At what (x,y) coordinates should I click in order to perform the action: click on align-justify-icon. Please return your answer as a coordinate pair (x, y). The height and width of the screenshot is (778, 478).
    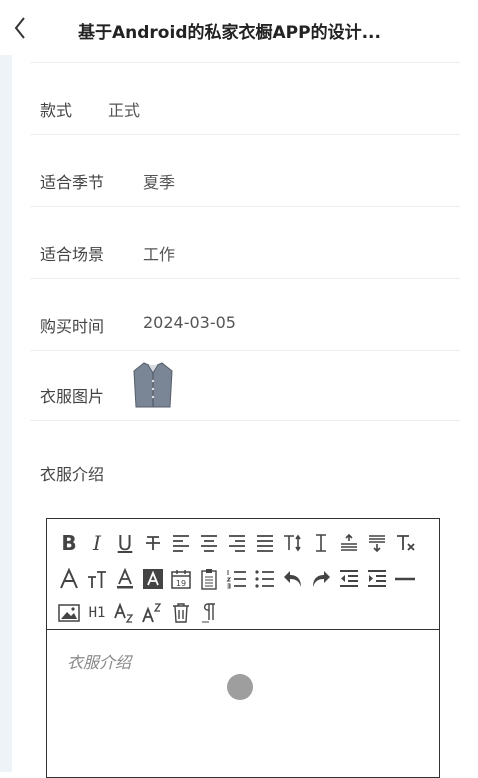
    Looking at the image, I should click on (265, 543).